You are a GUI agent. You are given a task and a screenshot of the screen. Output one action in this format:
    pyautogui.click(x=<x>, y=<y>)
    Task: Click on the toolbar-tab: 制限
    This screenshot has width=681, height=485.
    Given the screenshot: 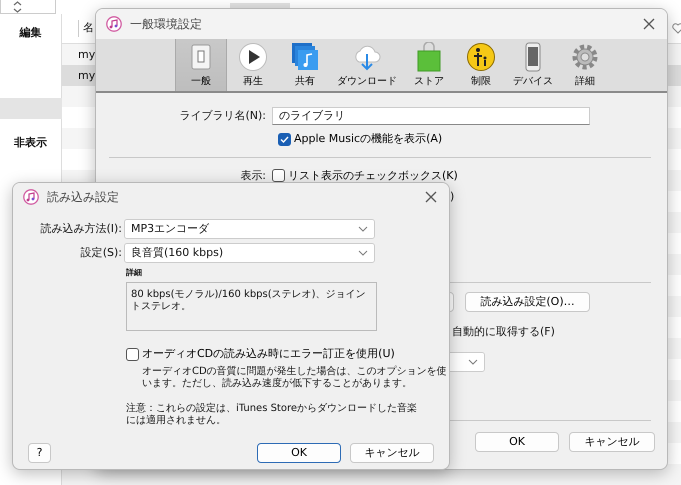 What is the action you would take?
    pyautogui.click(x=481, y=65)
    